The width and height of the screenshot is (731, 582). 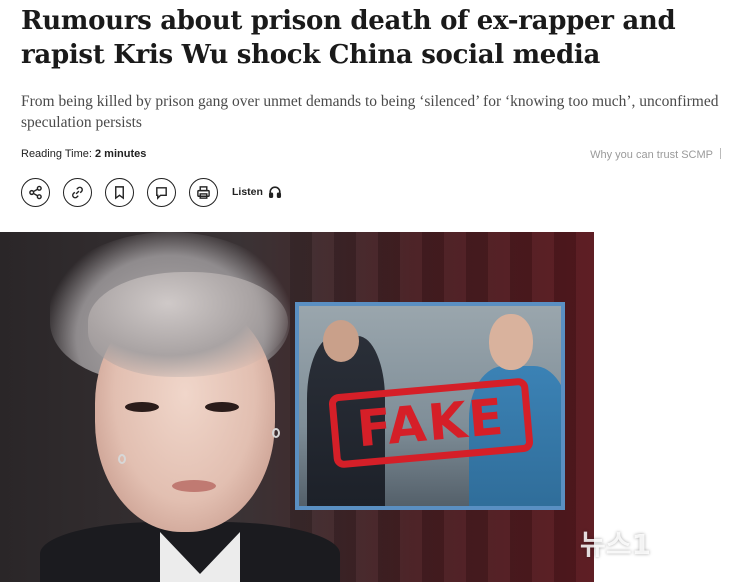 I want to click on listen-button: Listen, so click(x=257, y=192).